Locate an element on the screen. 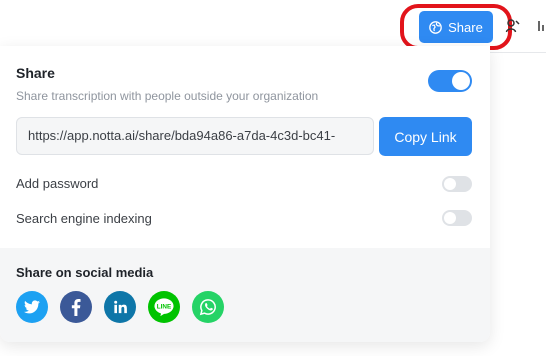  line-icon: LINE is located at coordinates (164, 307).